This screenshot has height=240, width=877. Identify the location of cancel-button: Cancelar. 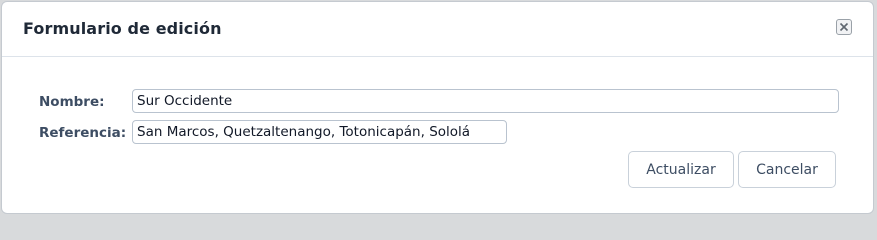
(787, 169).